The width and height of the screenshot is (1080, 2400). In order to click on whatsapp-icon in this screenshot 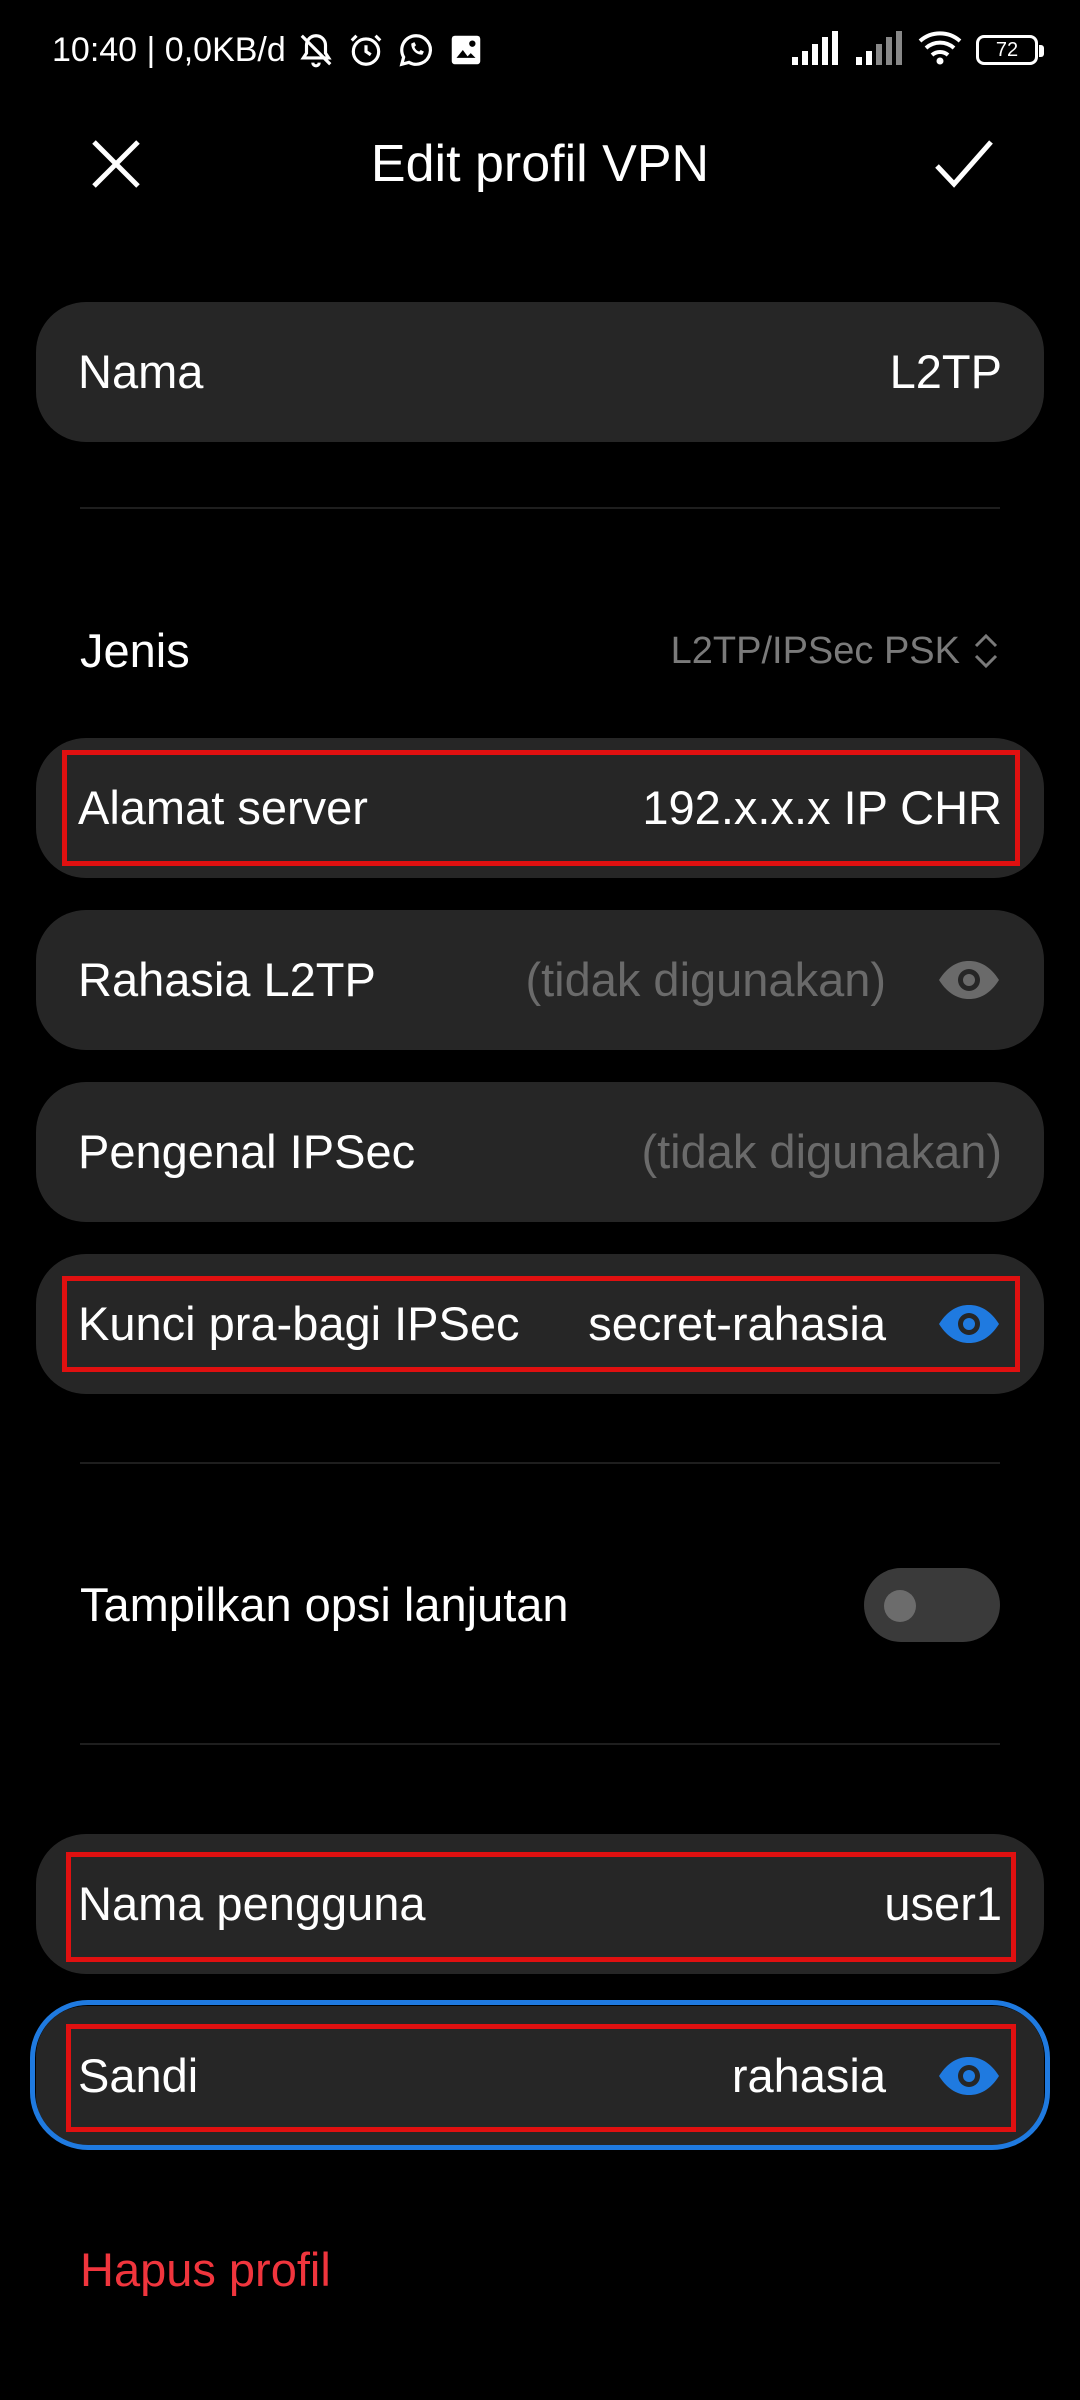, I will do `click(416, 50)`.